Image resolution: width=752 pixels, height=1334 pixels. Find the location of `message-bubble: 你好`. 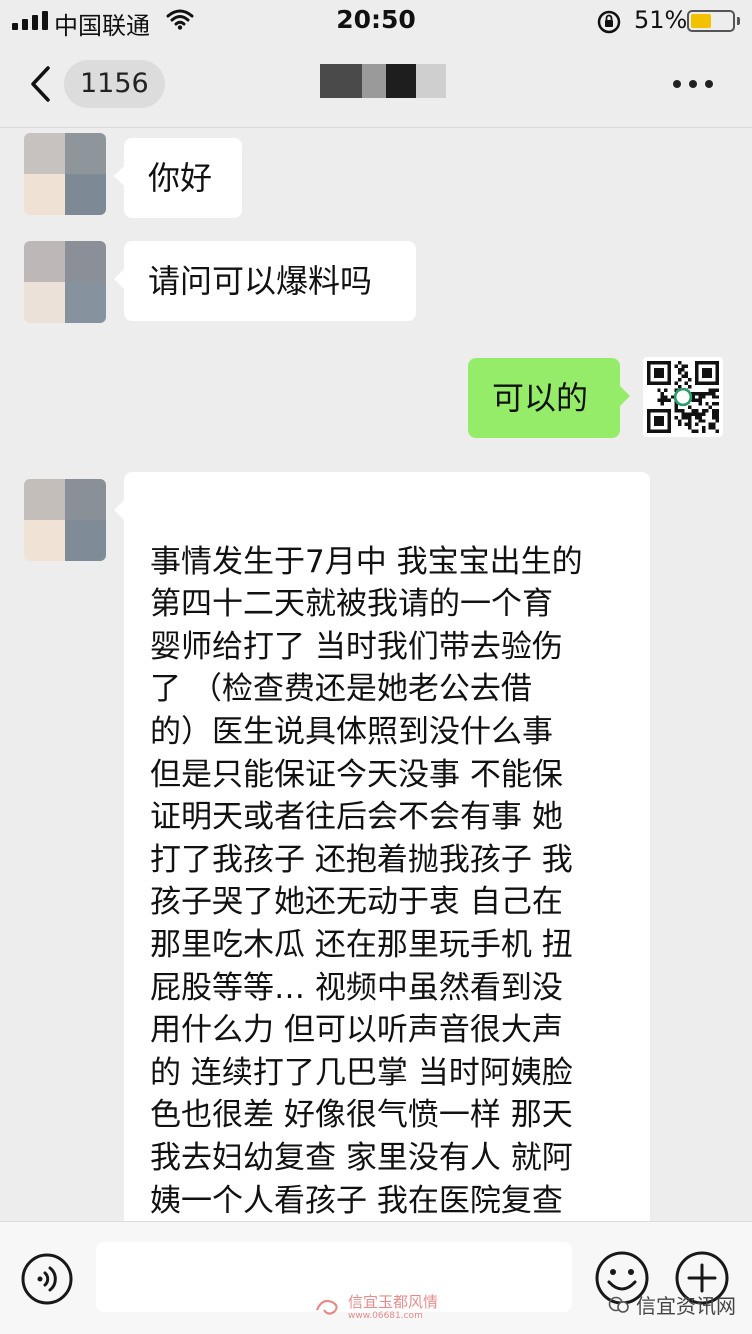

message-bubble: 你好 is located at coordinates (178, 178).